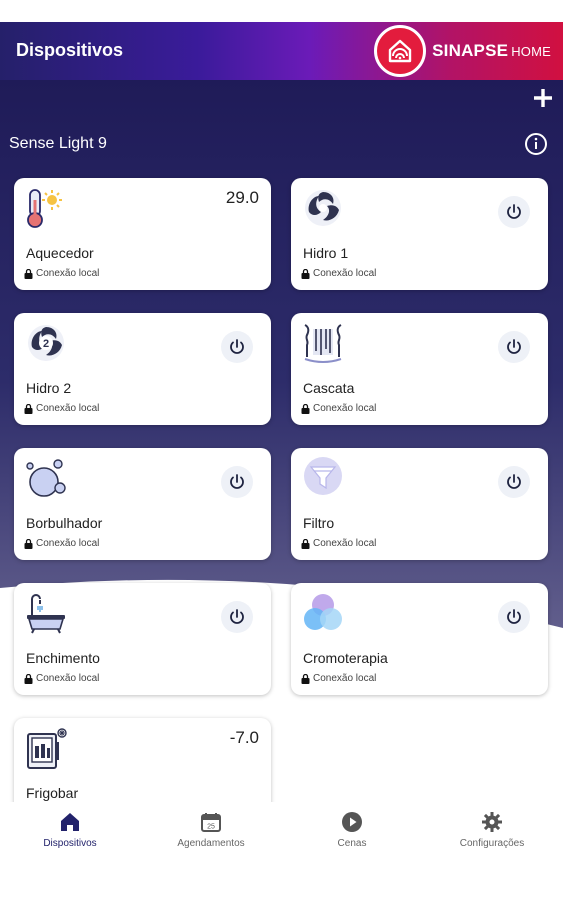  What do you see at coordinates (419, 504) in the screenshot?
I see `device-card-filtro: Filtro Conexão local` at bounding box center [419, 504].